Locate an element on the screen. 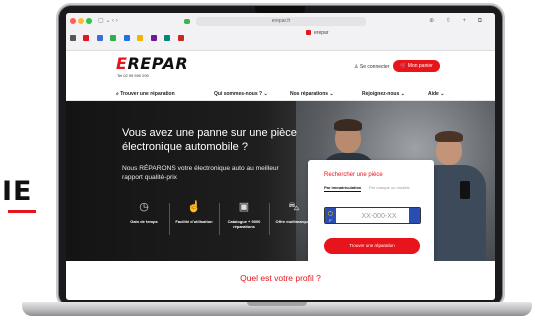 The image size is (535, 329). profile-title: Quel est votre profil ? is located at coordinates (280, 278).